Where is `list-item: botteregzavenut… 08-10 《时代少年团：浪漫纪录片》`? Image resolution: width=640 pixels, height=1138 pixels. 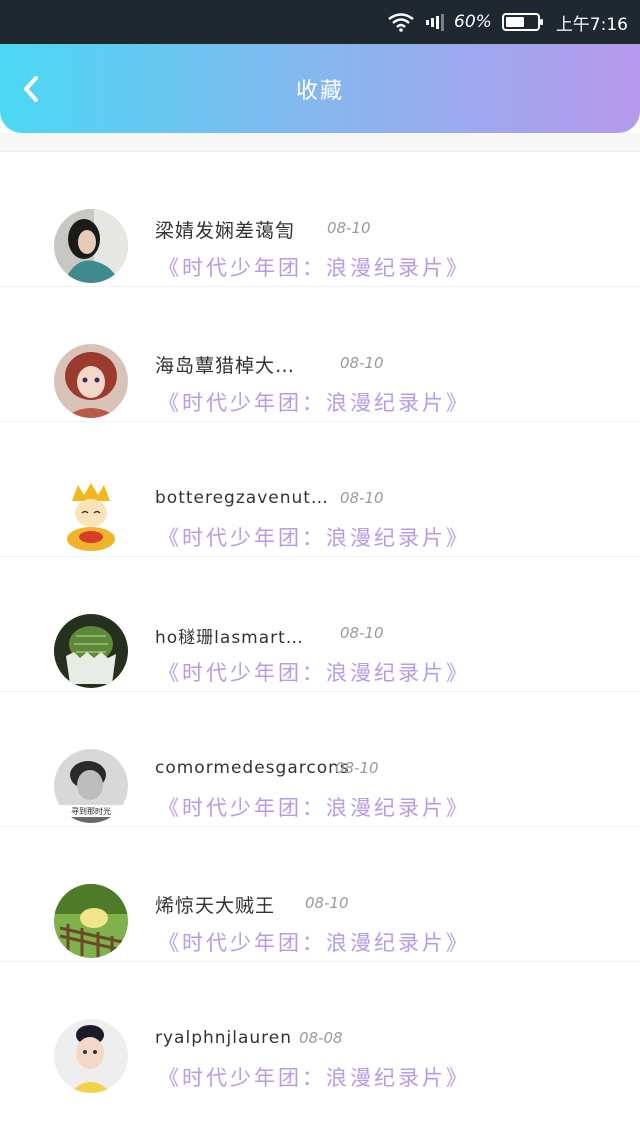
list-item: botteregzavenut… 08-10 《时代少年团：浪漫纪录片》 is located at coordinates (320, 488).